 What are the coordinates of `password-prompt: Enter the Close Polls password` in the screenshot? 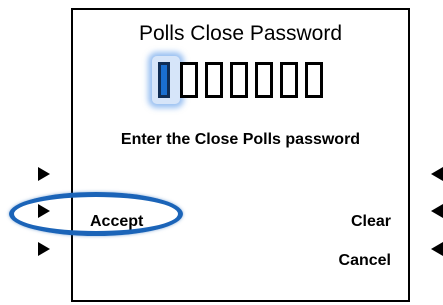 It's located at (240, 139).